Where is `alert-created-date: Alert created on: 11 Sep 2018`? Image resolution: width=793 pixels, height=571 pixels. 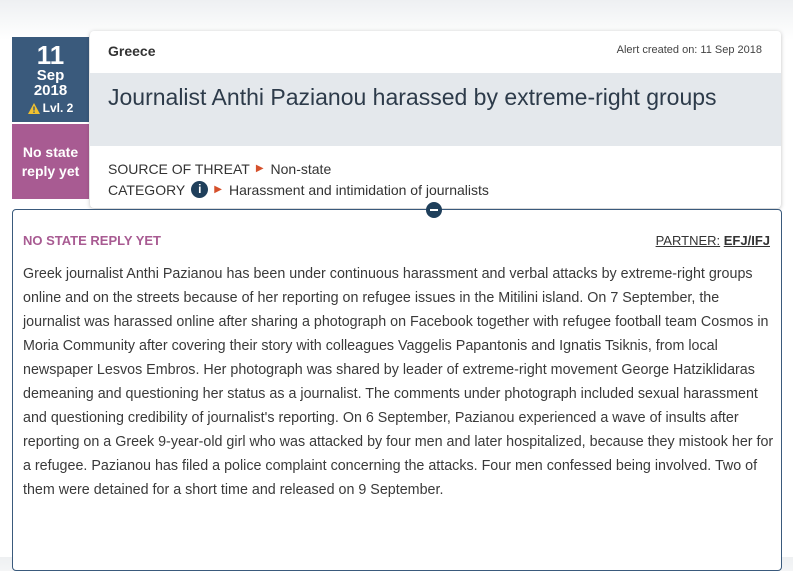 alert-created-date: Alert created on: 11 Sep 2018 is located at coordinates (689, 50).